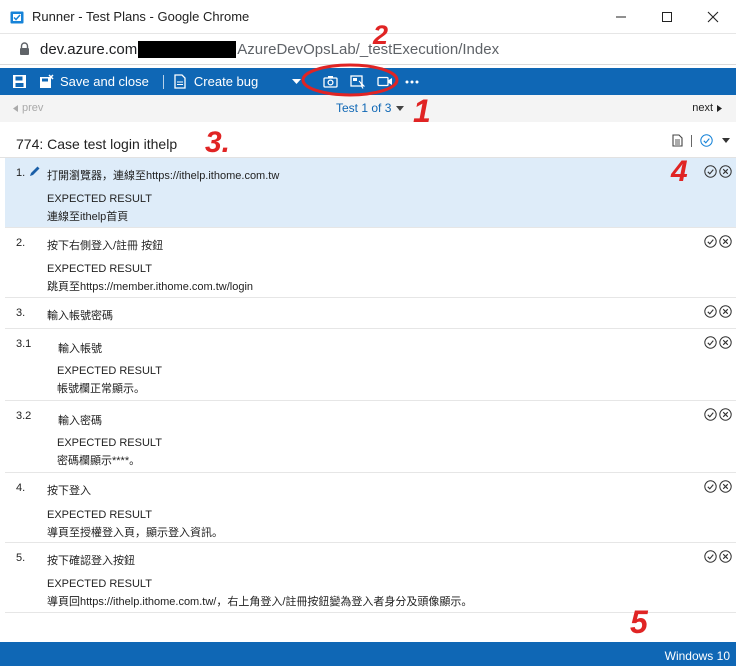  I want to click on window-title-bar: Runner - Test Plans - Google Chrome, so click(368, 17).